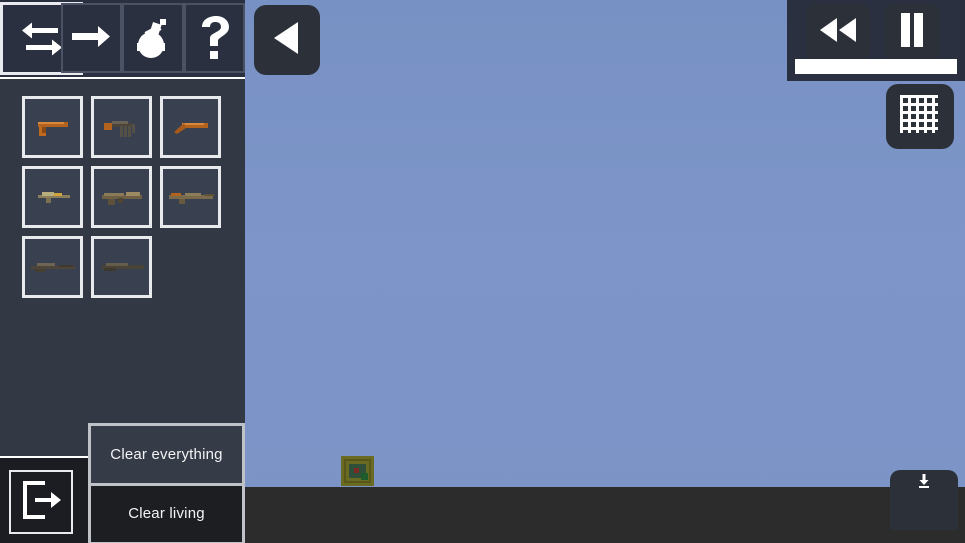 Image resolution: width=965 pixels, height=543 pixels. I want to click on toolbar-divider, so click(122, 78).